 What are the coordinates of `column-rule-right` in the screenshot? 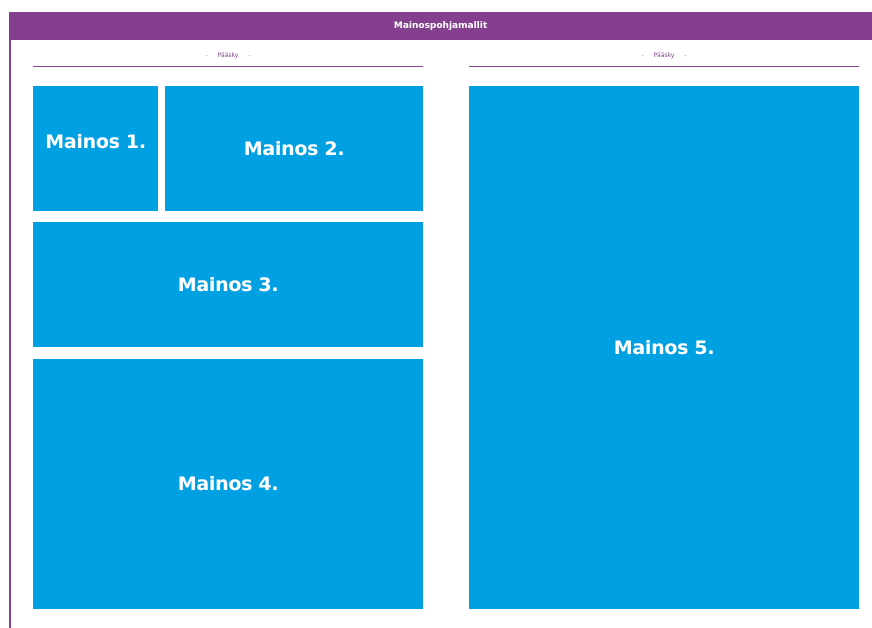 It's located at (664, 66).